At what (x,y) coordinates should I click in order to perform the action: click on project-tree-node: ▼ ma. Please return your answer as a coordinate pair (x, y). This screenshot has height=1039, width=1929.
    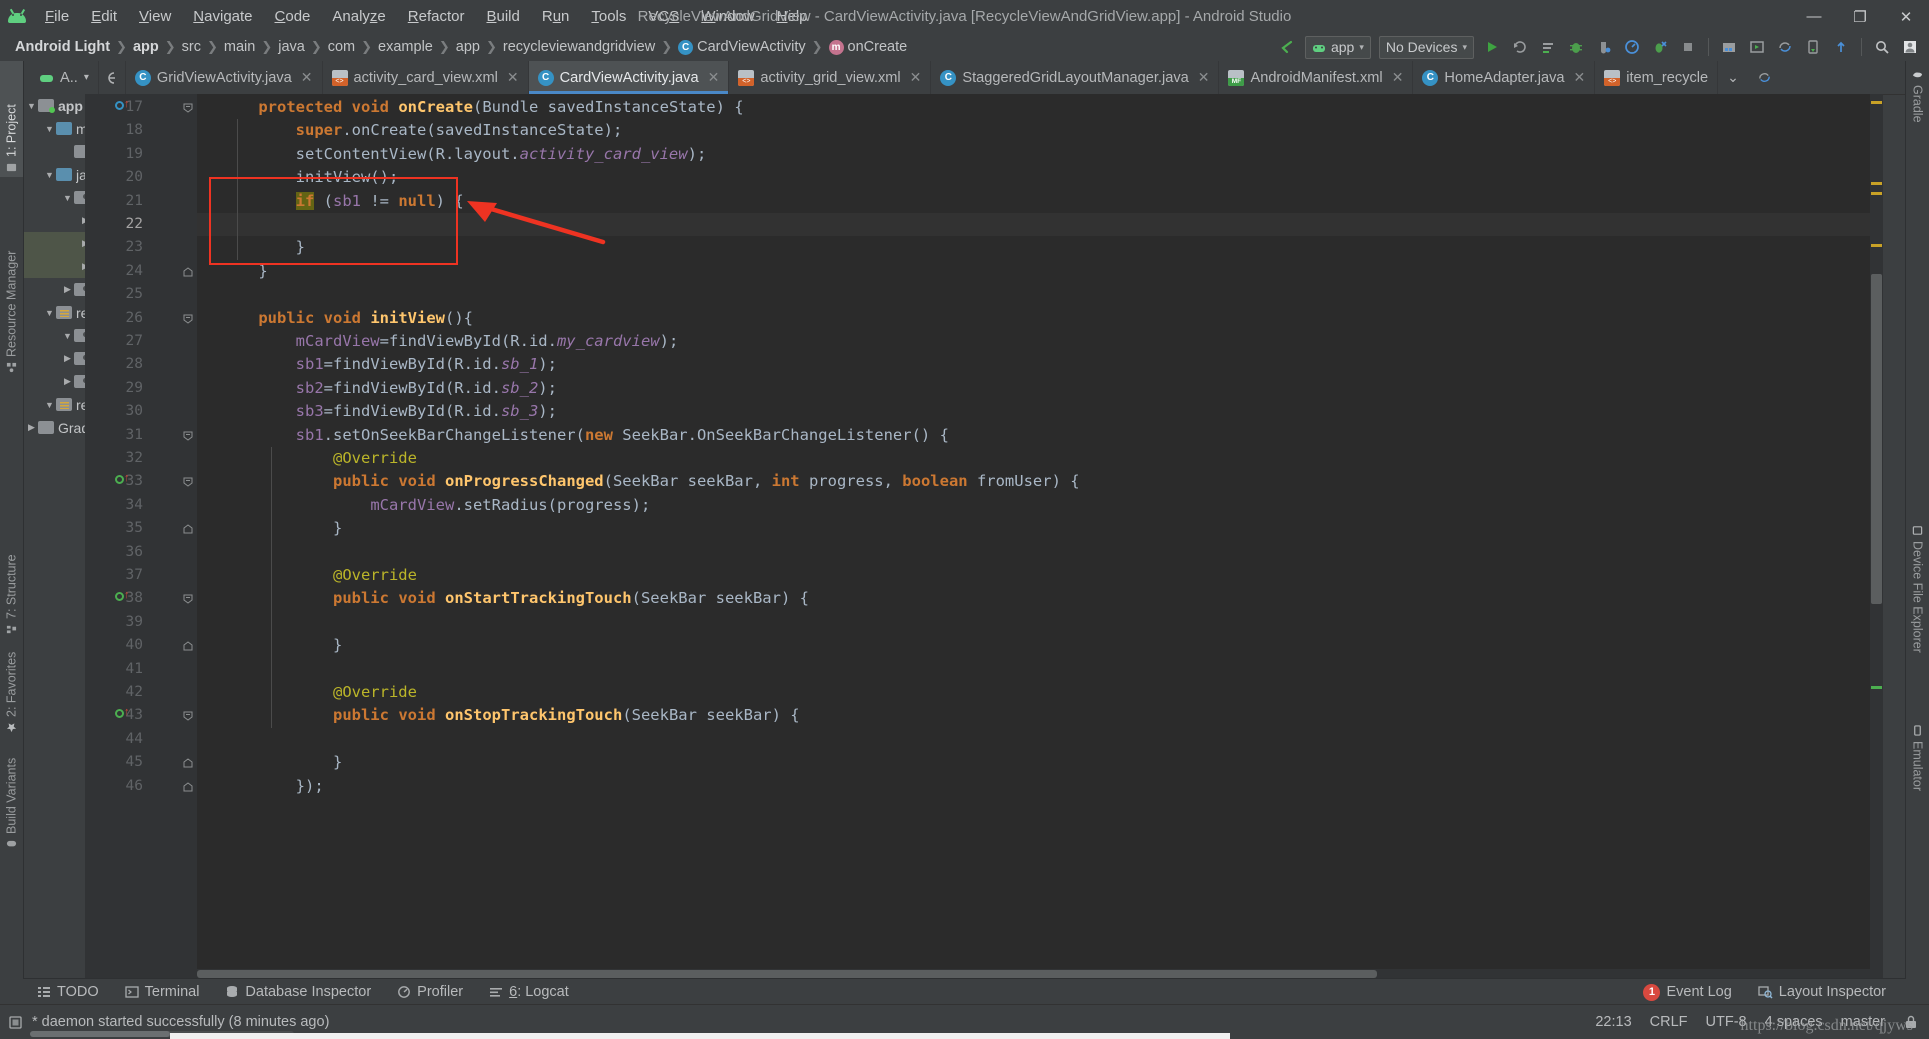
    Looking at the image, I should click on (54, 128).